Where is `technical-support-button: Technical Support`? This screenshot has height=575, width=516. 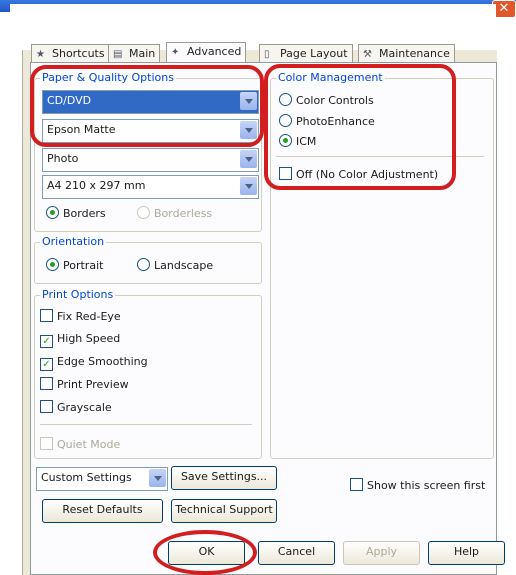 technical-support-button: Technical Support is located at coordinates (224, 511).